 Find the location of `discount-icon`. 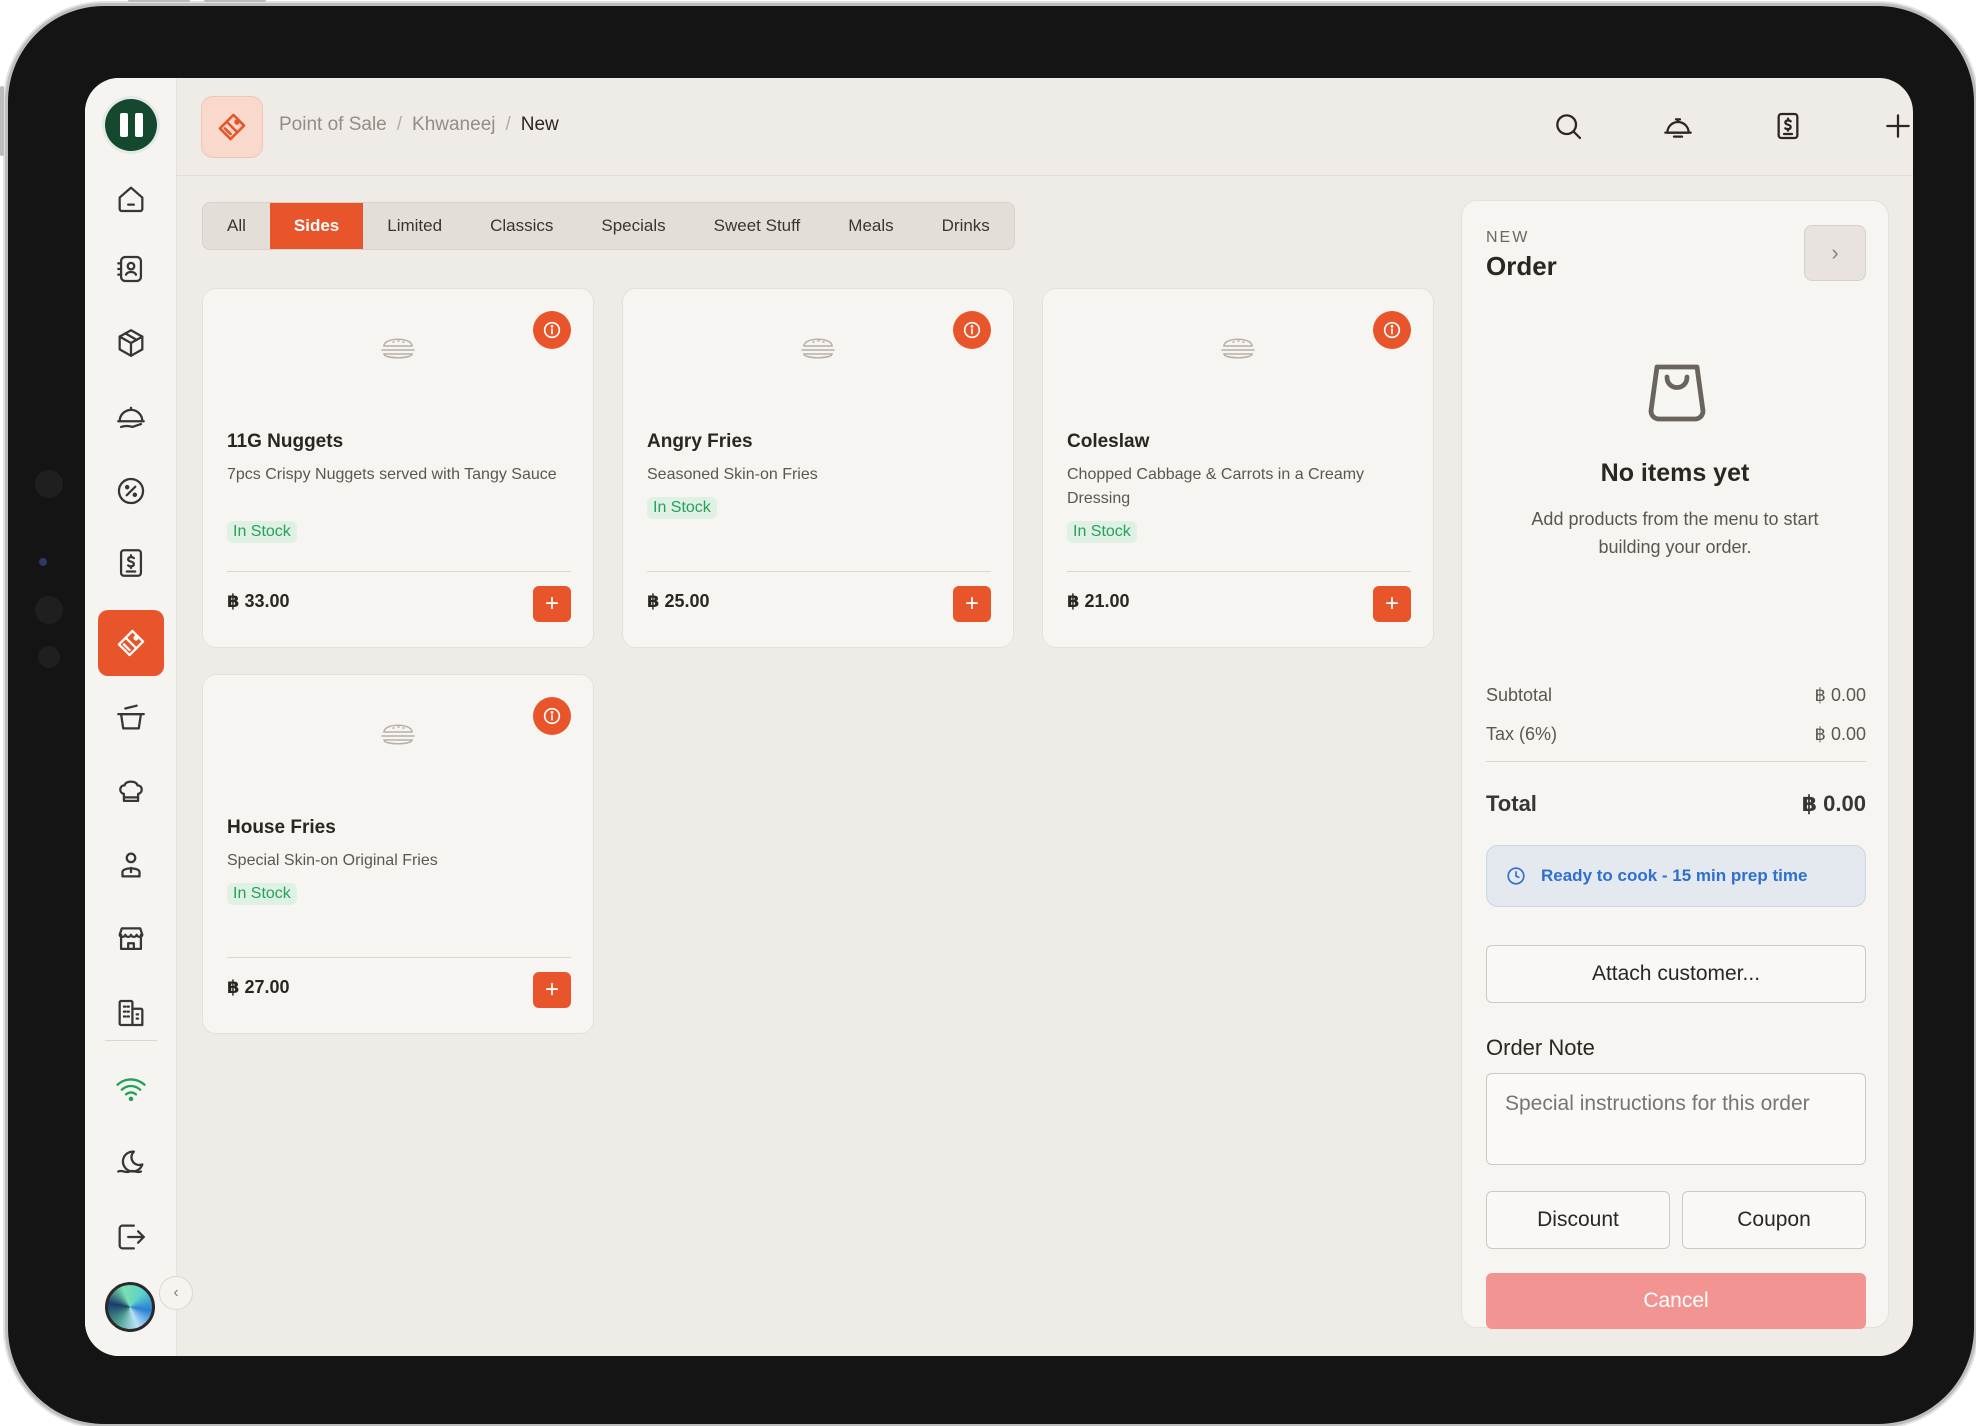

discount-icon is located at coordinates (131, 491).